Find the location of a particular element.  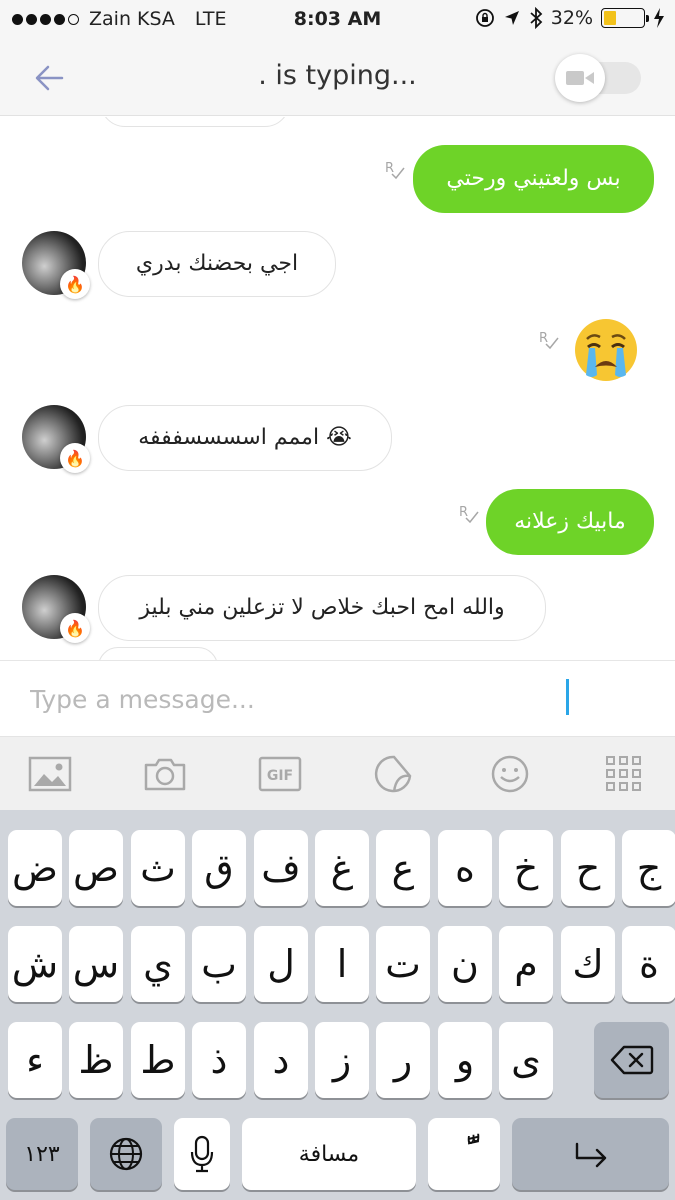

message-input is located at coordinates (290, 699).